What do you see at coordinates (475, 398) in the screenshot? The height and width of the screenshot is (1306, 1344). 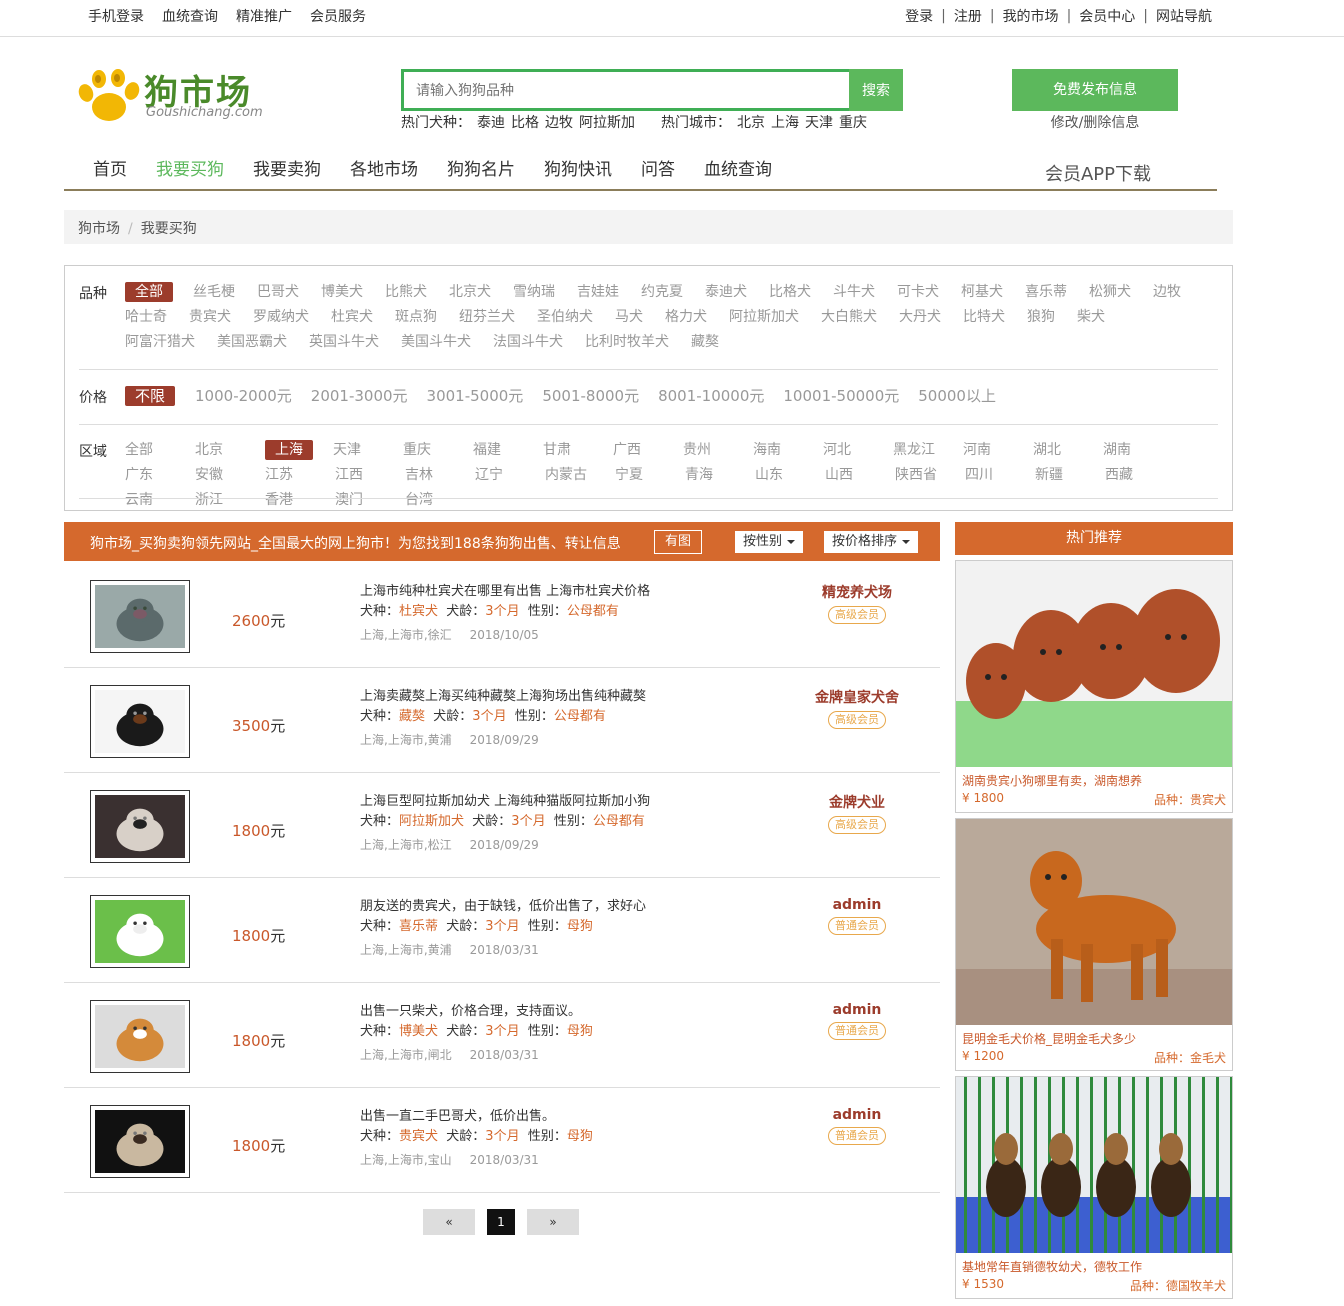 I see `filter-option-price: 3001-5000元` at bounding box center [475, 398].